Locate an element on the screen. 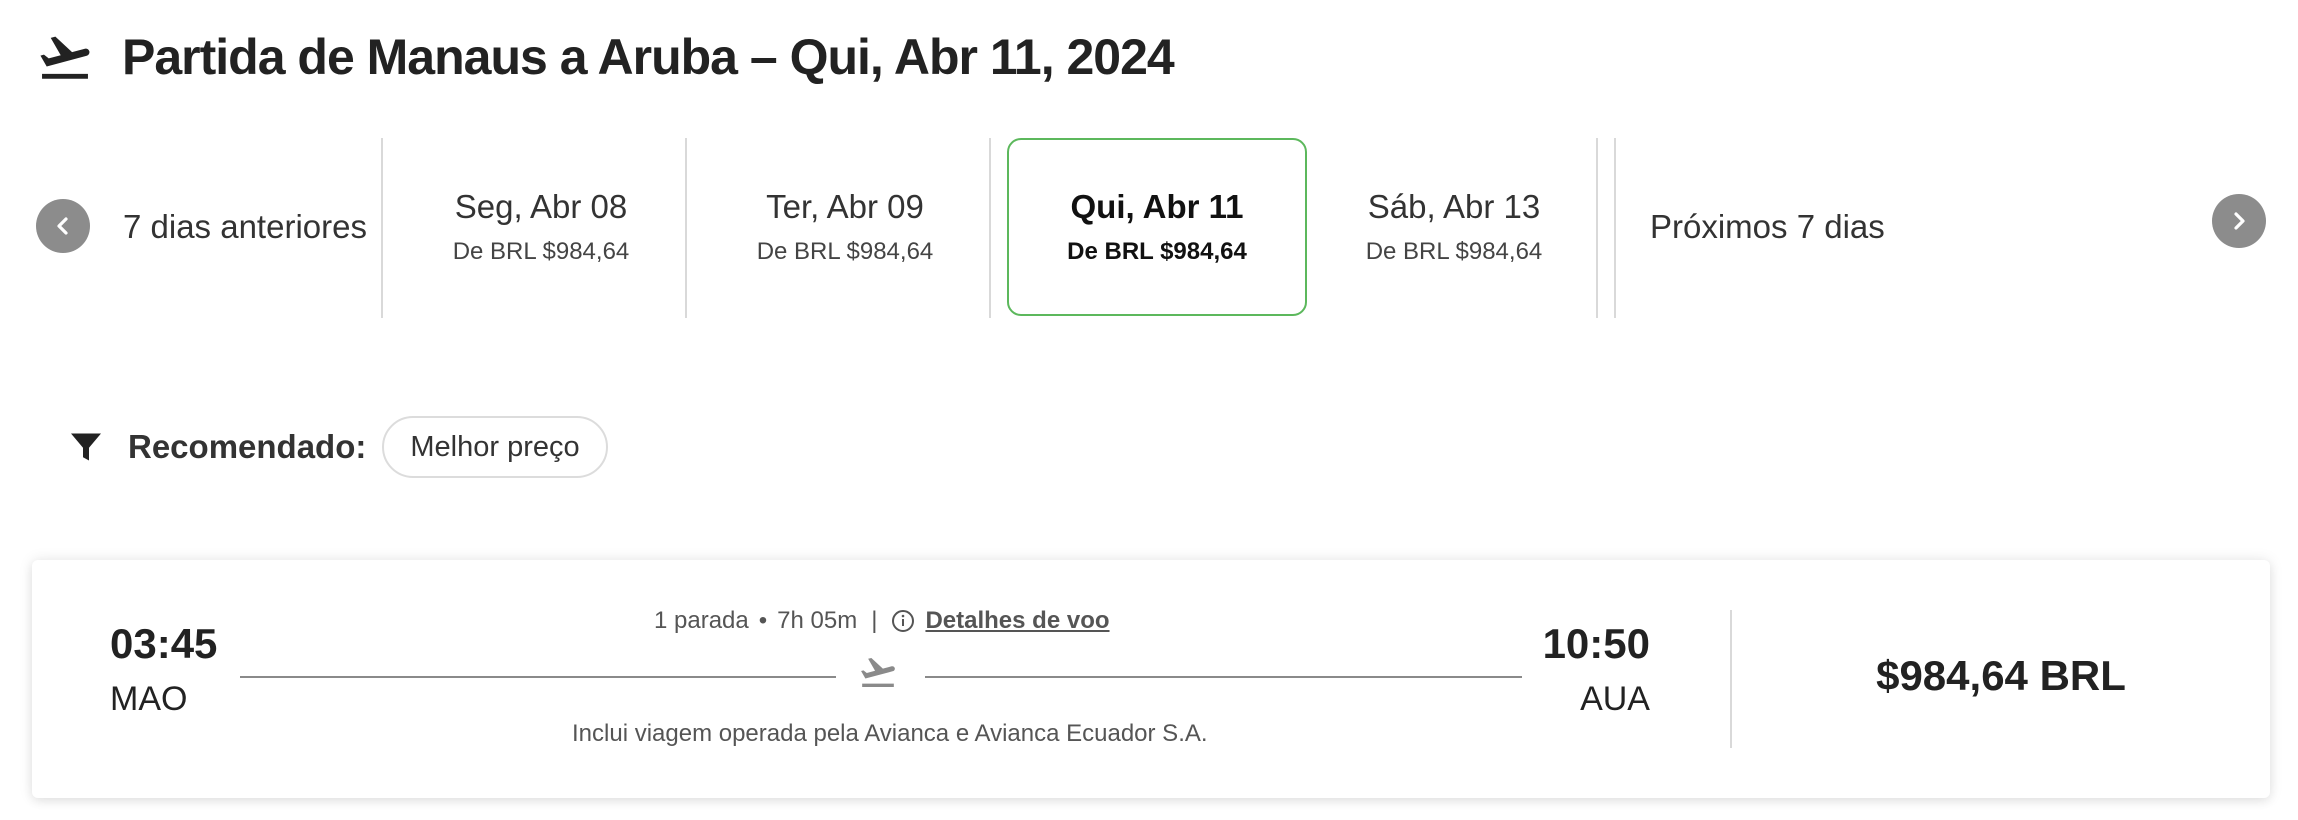 The height and width of the screenshot is (820, 2298). date-option: Seg, Abr 08 De BRL $984,64 is located at coordinates (541, 227).